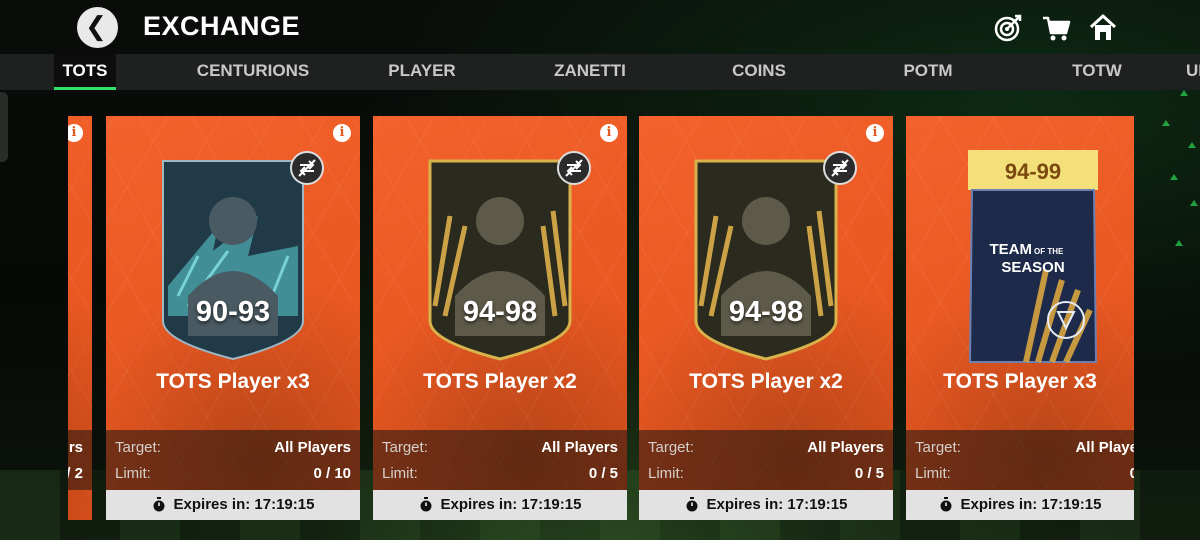 The image size is (1200, 540). Describe the element at coordinates (233, 460) in the screenshot. I see `requirements-panel: Target: All Players Limit: 0 / 10` at that location.